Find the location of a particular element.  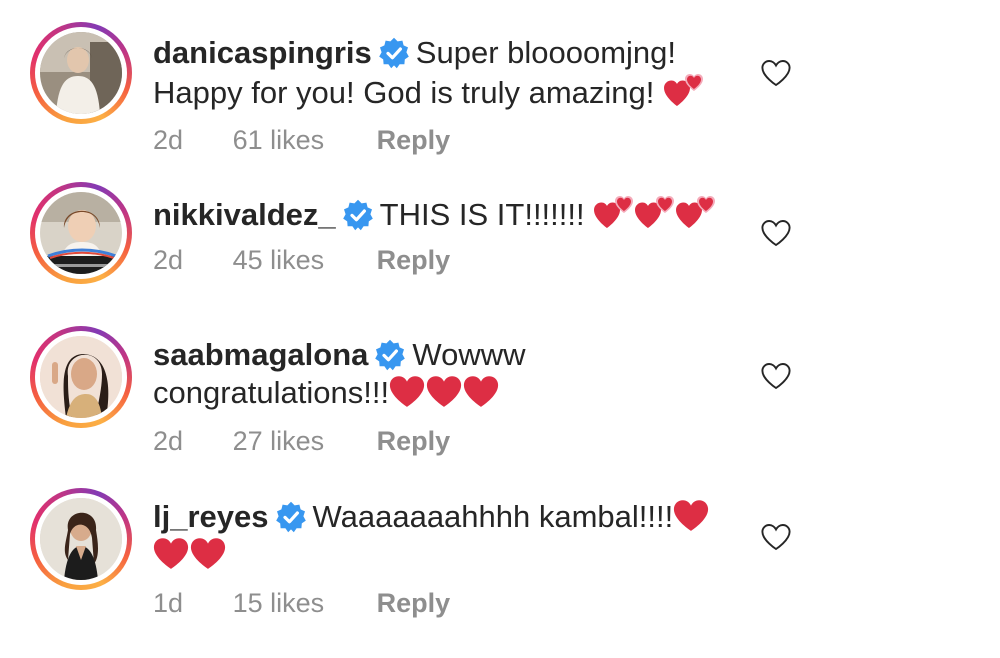

username: lj_reyes is located at coordinates (211, 516).